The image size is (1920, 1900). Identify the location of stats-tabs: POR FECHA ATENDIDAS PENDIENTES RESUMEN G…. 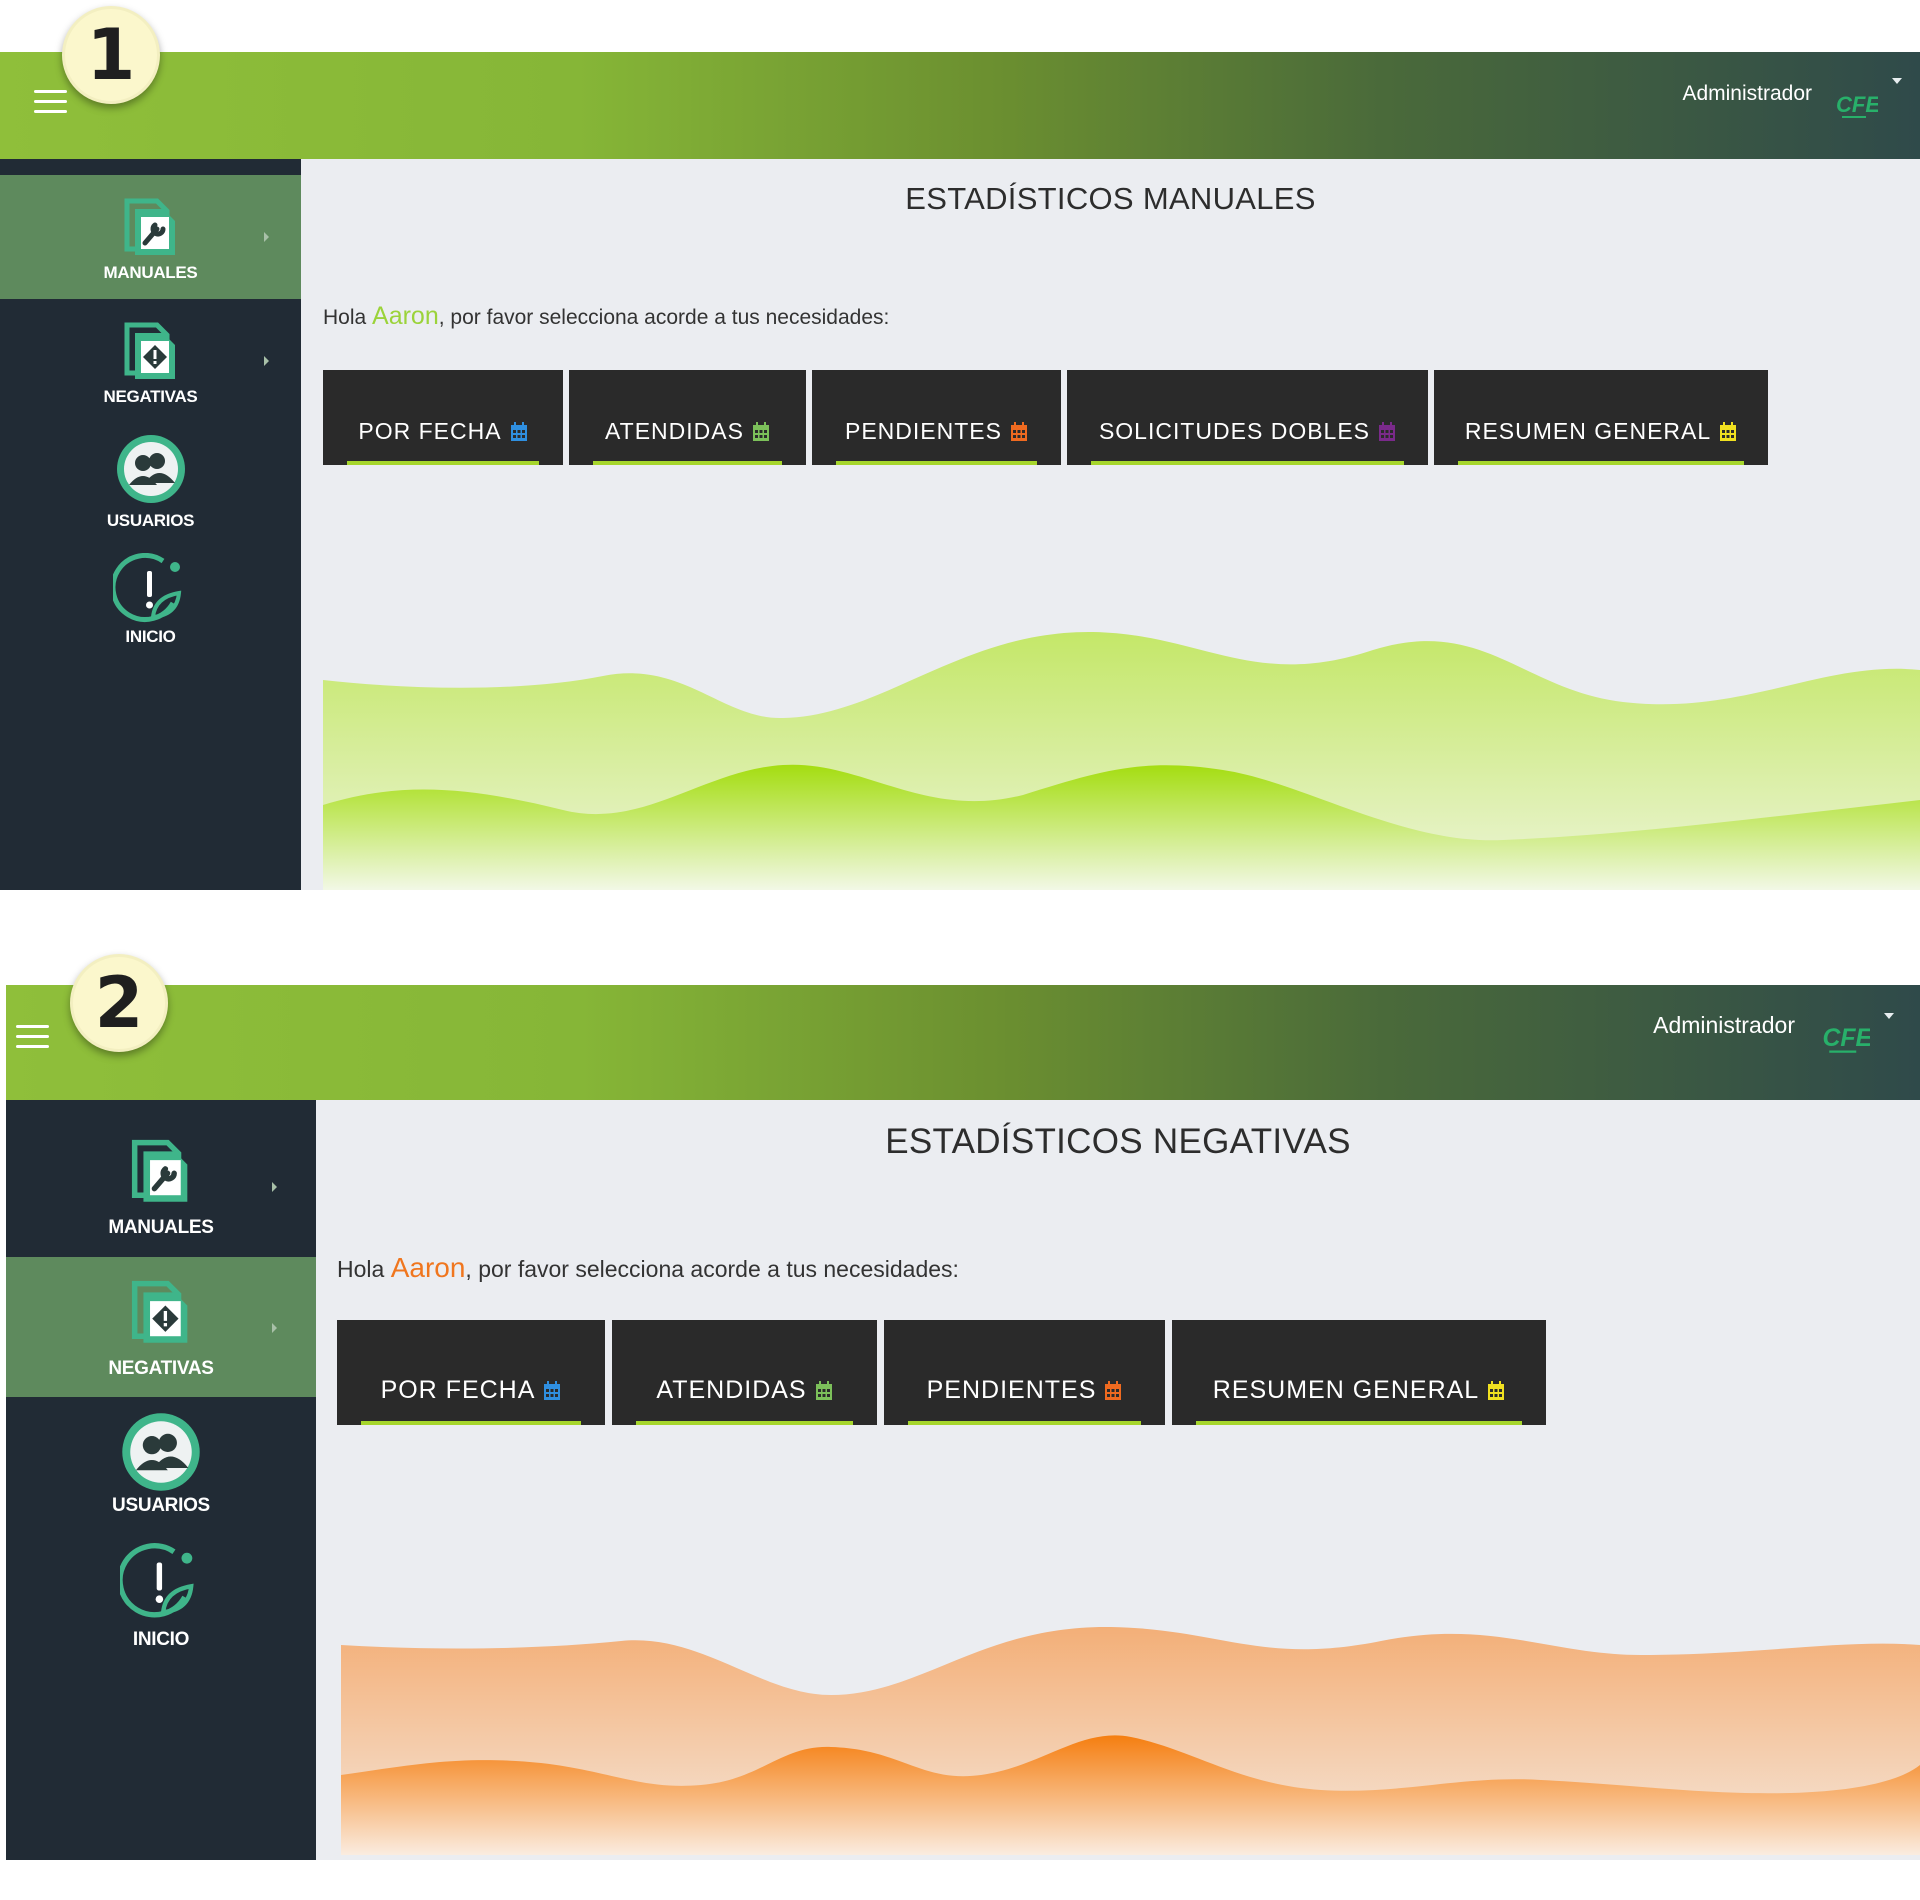
(941, 1372).